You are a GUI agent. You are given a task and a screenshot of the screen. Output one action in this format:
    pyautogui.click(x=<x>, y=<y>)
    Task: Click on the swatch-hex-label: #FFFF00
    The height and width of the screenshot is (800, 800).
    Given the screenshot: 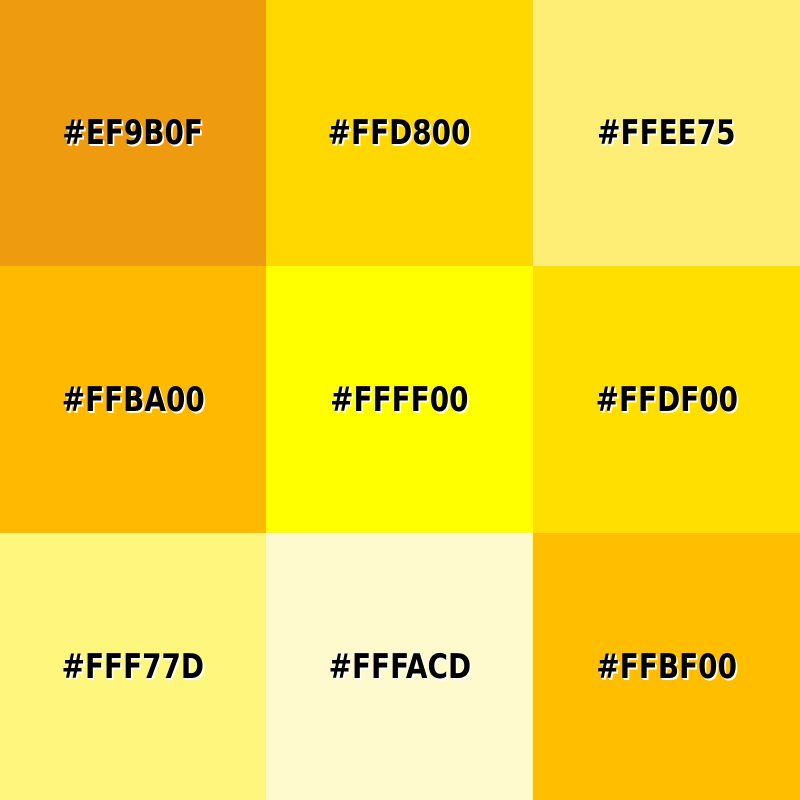 What is the action you would take?
    pyautogui.click(x=399, y=399)
    